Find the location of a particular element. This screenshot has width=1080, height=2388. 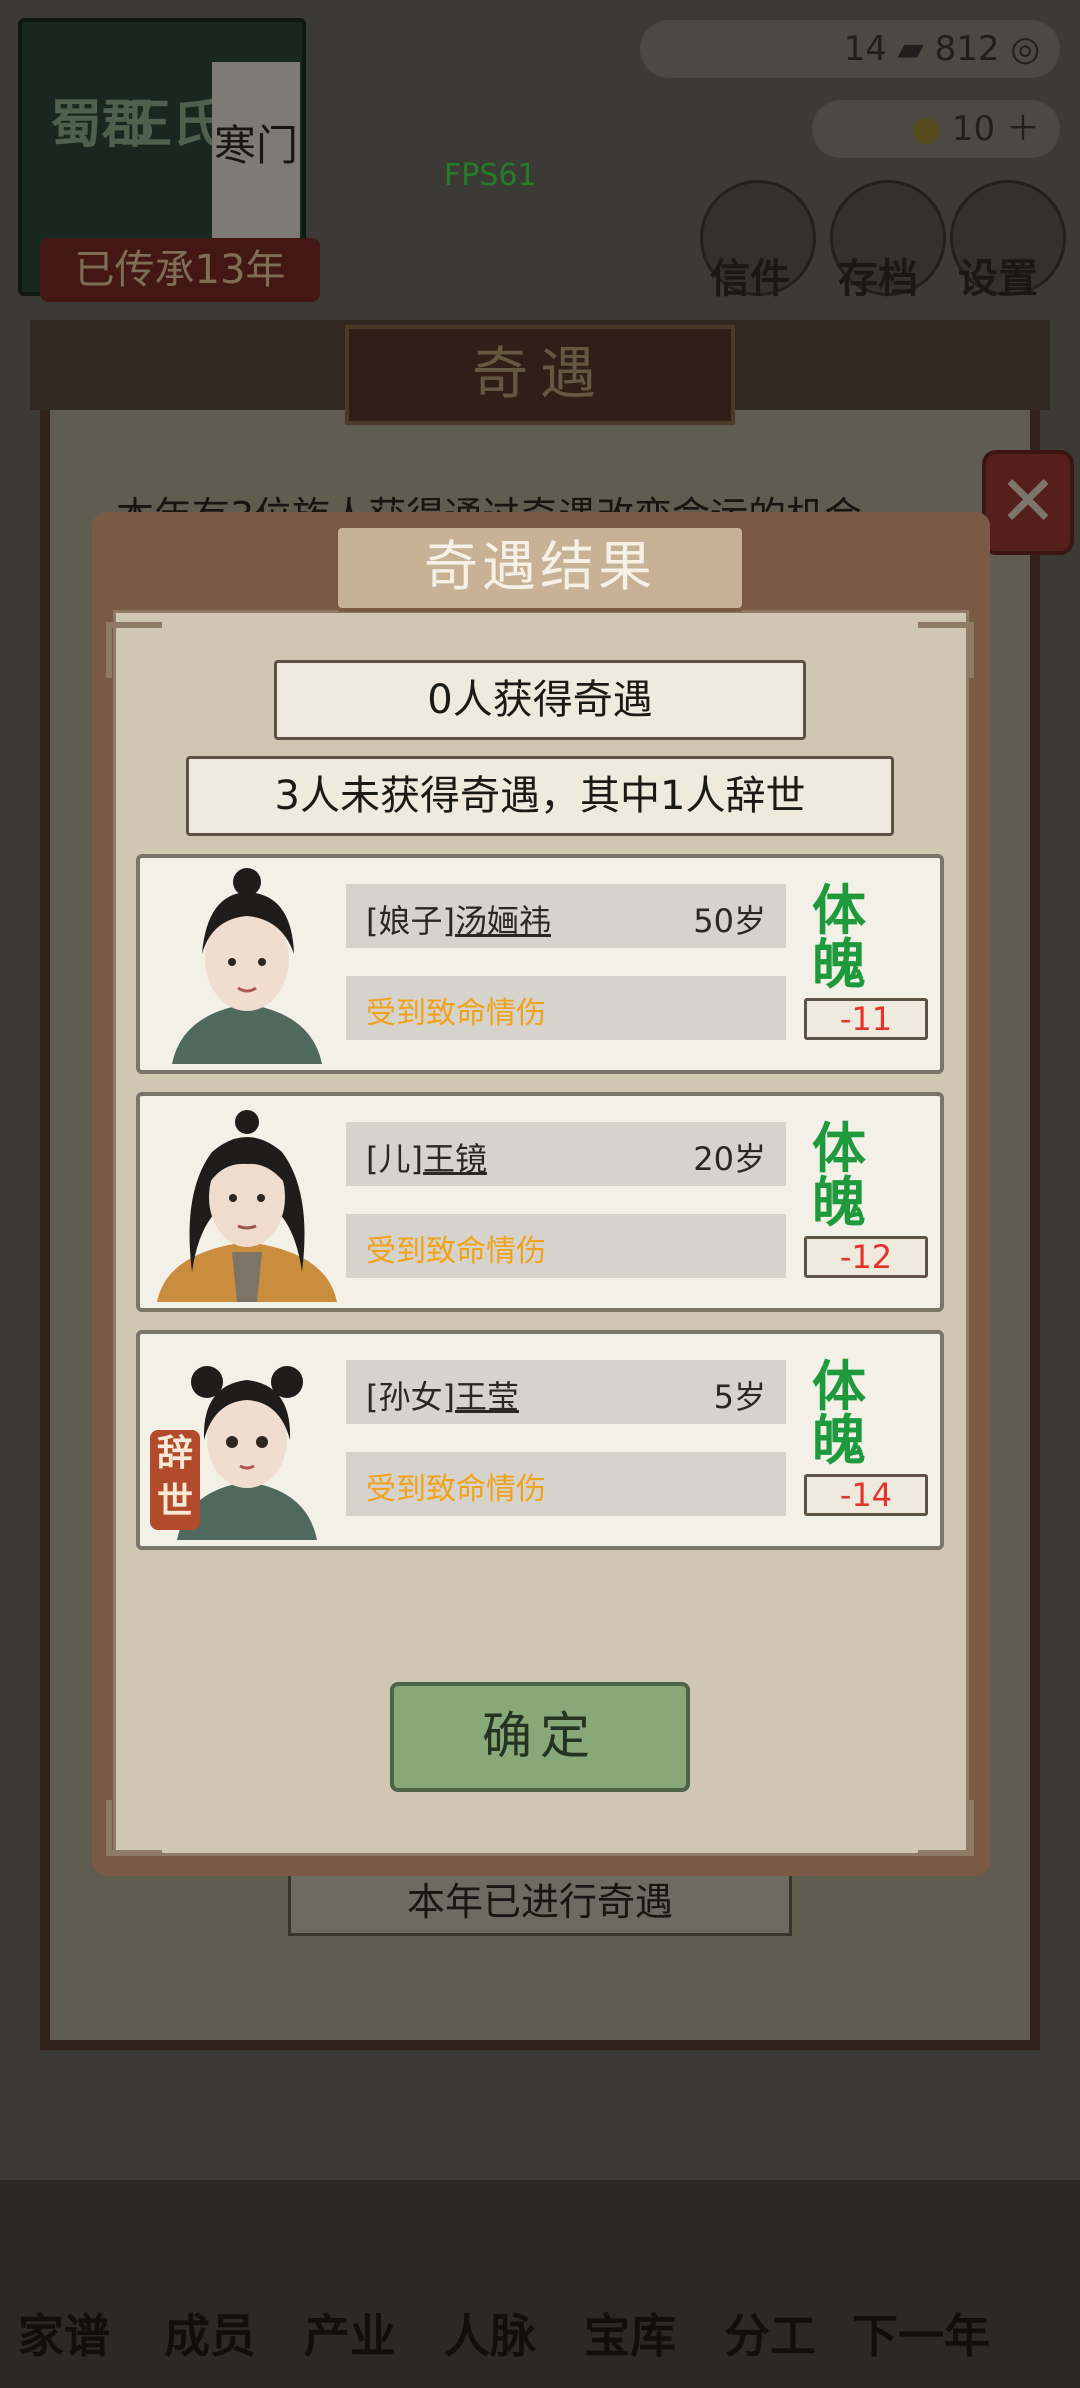

deceased-badge: 辞世 is located at coordinates (175, 1480).